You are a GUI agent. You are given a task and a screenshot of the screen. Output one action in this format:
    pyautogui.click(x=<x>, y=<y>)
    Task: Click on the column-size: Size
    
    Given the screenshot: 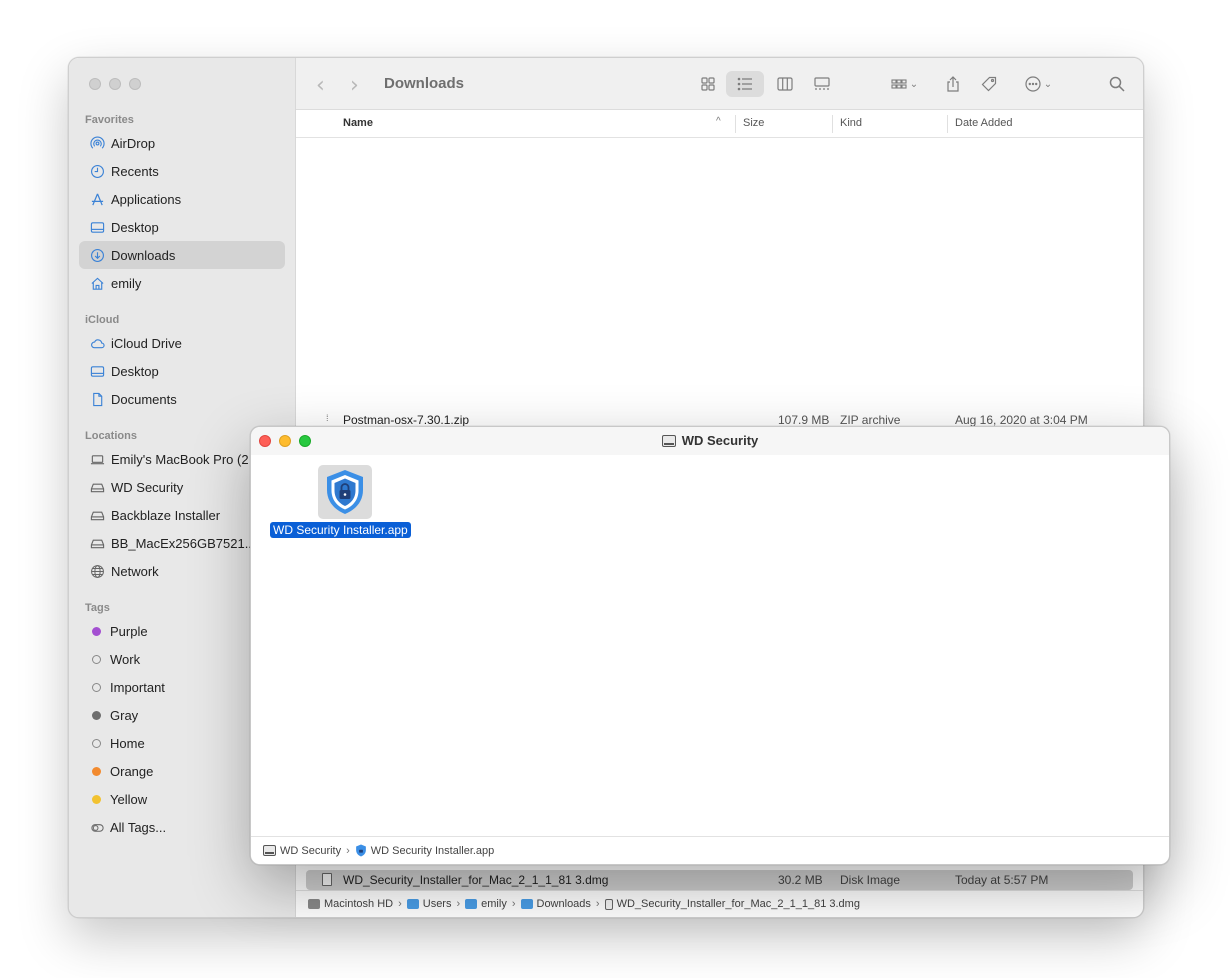 What is the action you would take?
    pyautogui.click(x=753, y=123)
    